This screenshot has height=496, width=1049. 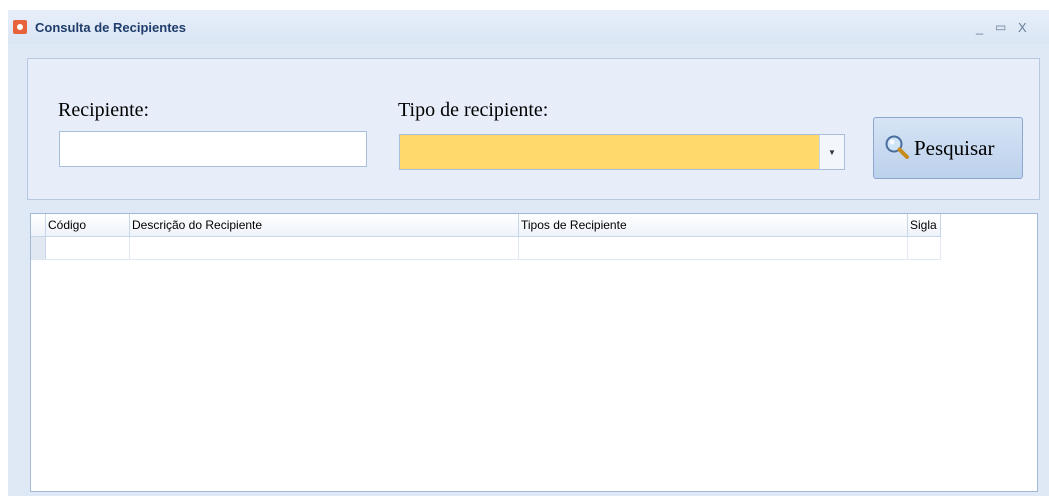 I want to click on cell-tipos, so click(x=713, y=248).